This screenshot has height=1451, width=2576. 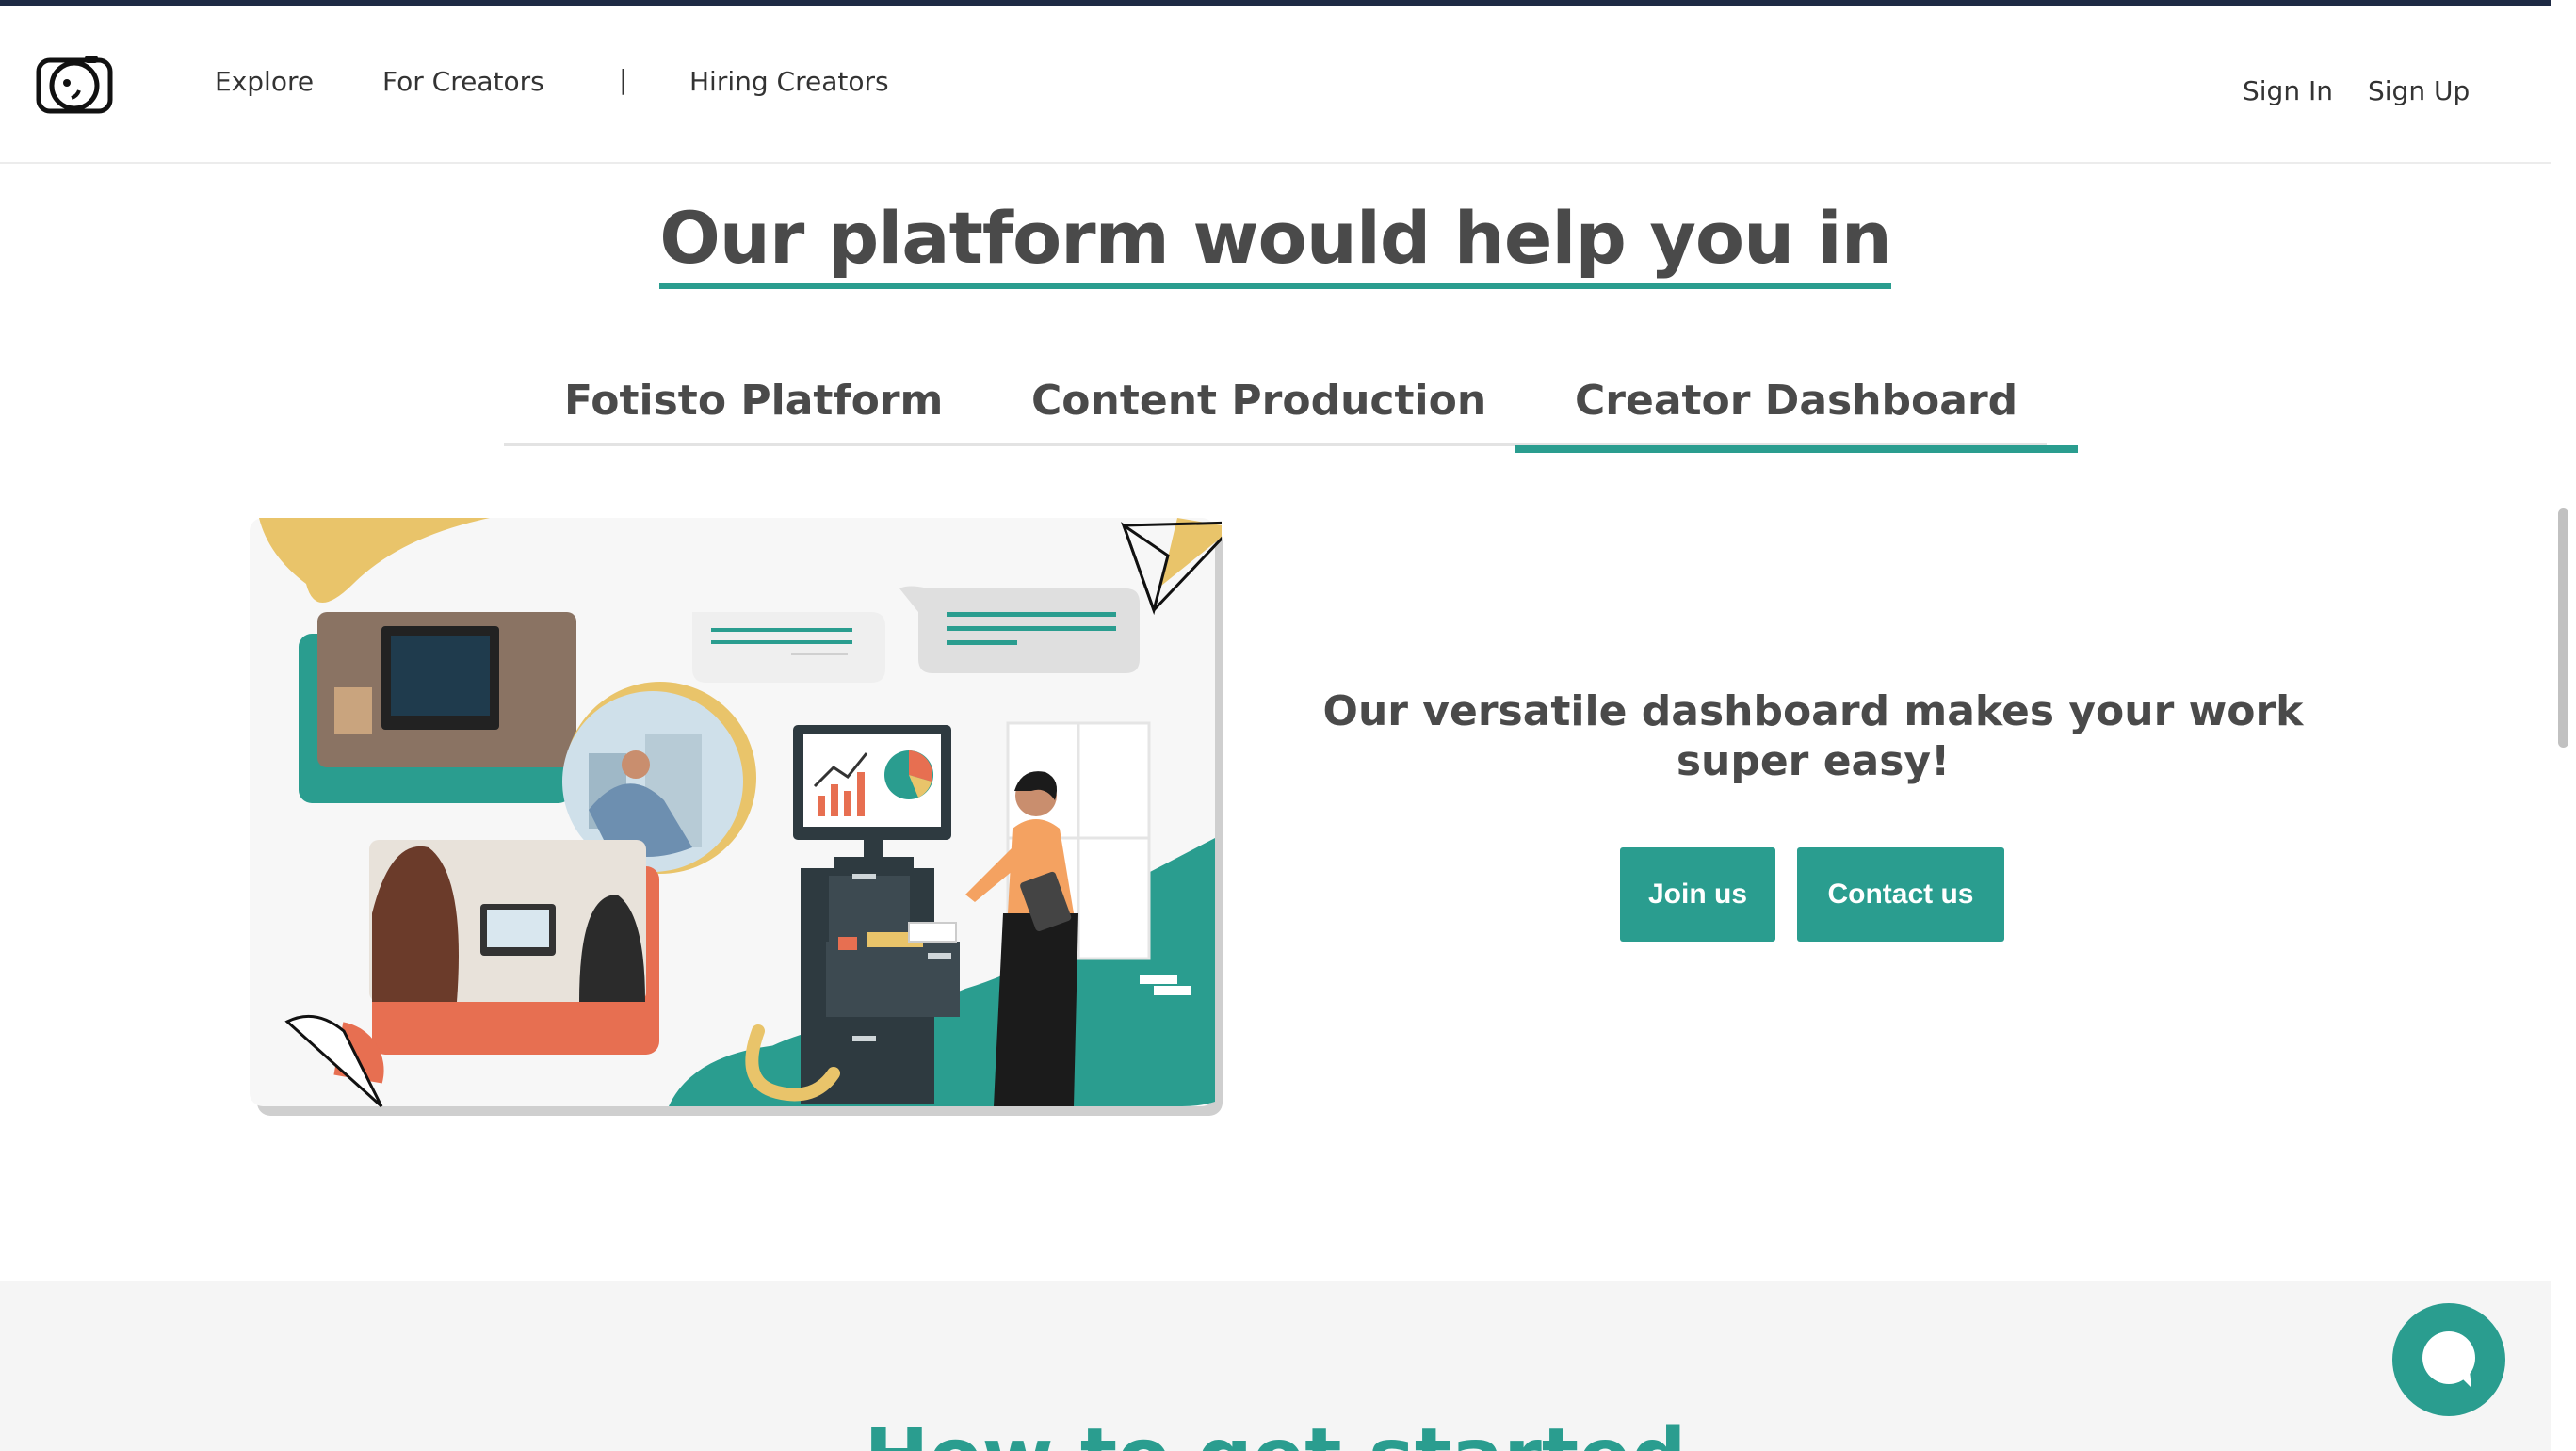 What do you see at coordinates (753, 401) in the screenshot?
I see `tab-fotisto-platform: Fotisto Platform` at bounding box center [753, 401].